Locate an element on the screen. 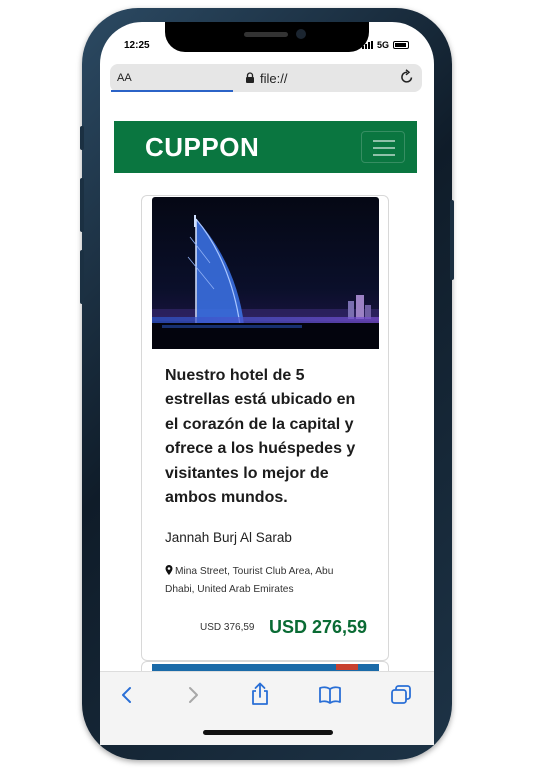 This screenshot has height=768, width=535. home-indicator is located at coordinates (268, 732).